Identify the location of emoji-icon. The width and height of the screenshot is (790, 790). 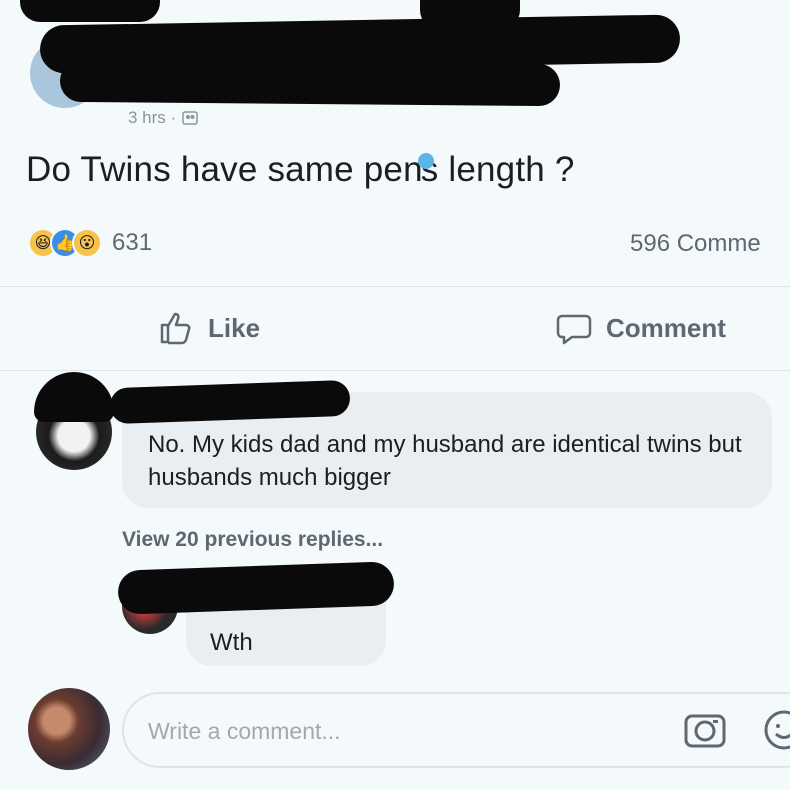
(775, 730).